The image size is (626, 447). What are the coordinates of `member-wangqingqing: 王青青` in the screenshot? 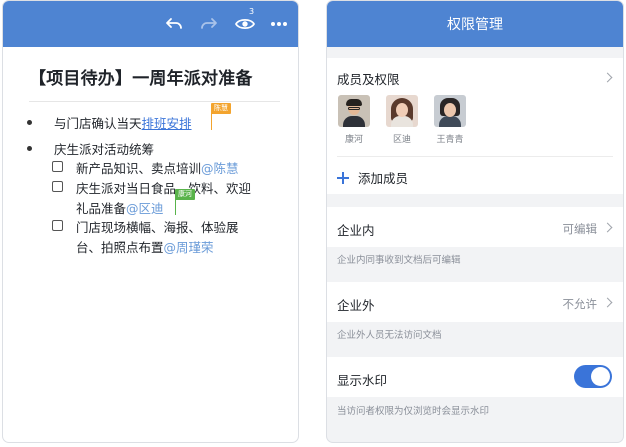 It's located at (450, 120).